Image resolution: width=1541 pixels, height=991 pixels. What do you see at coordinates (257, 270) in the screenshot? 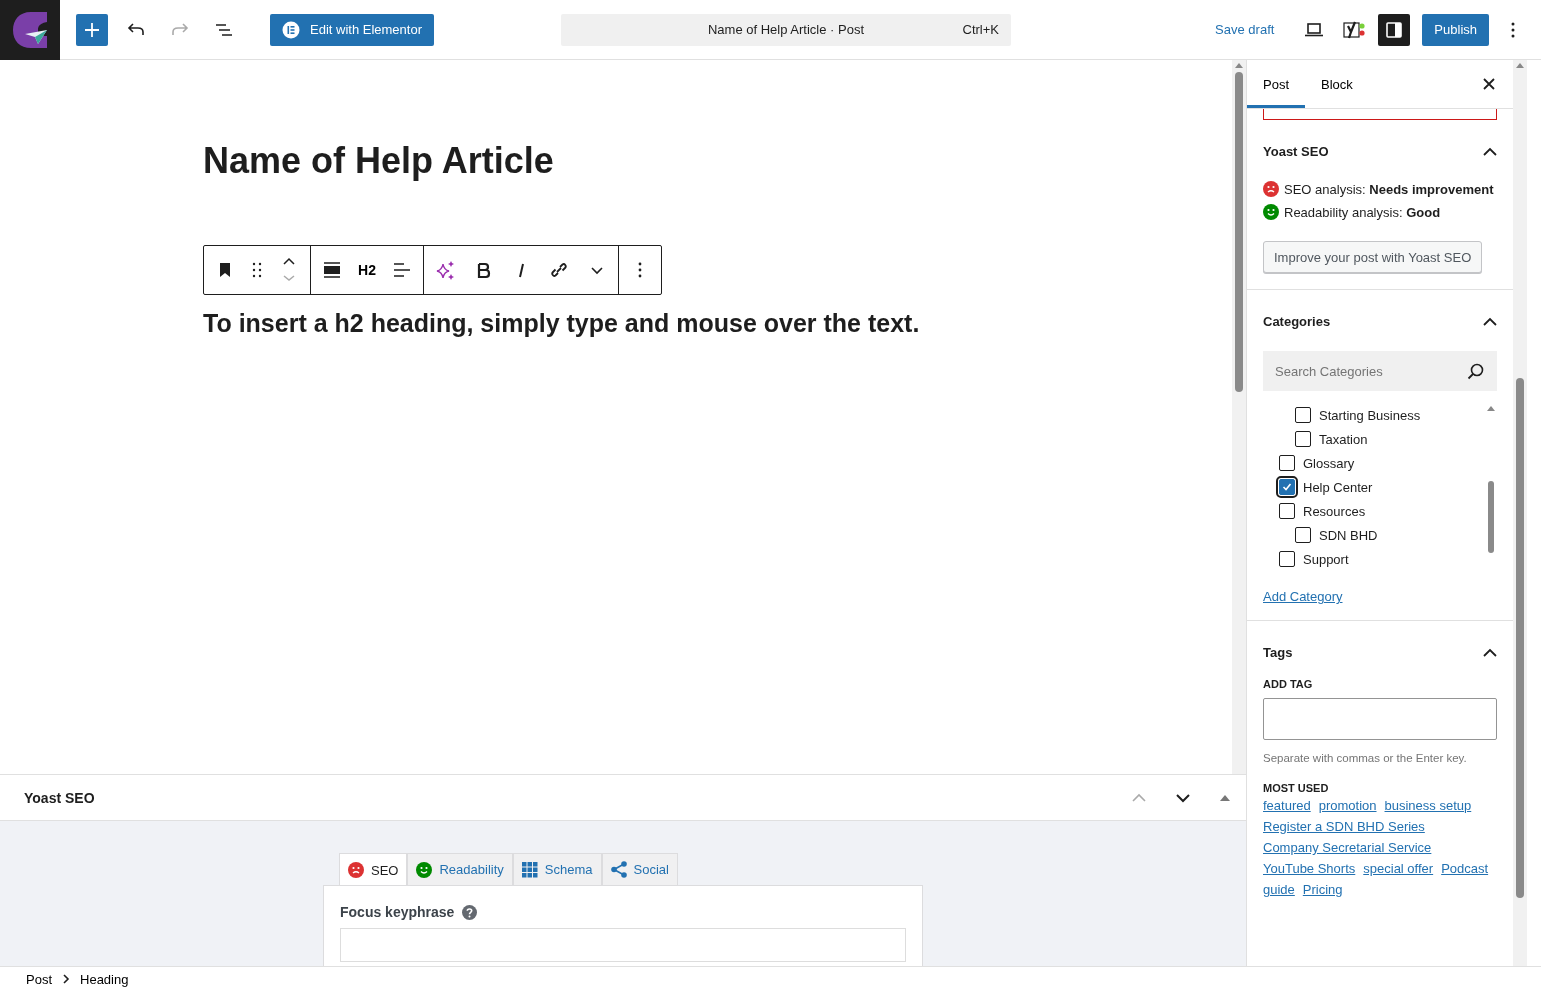
I see `drag-dots-icon` at bounding box center [257, 270].